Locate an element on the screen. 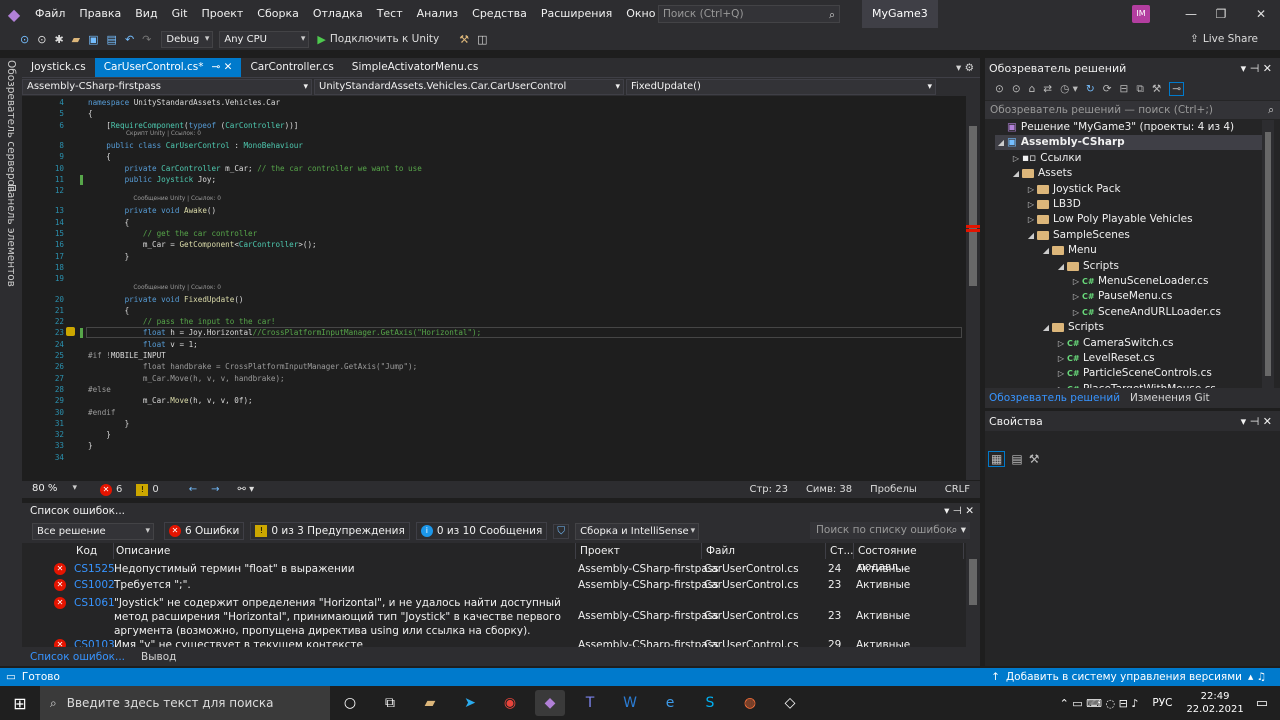  telegram-icon: ➤ is located at coordinates (470, 703).